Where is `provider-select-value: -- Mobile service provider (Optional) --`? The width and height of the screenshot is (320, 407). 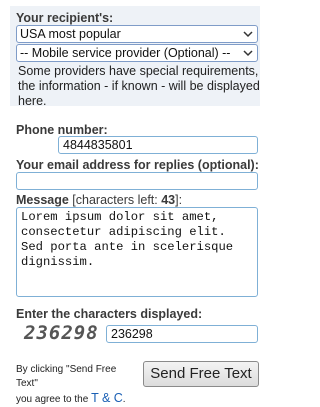
provider-select-value: -- Mobile service provider (Optional) -- is located at coordinates (125, 53).